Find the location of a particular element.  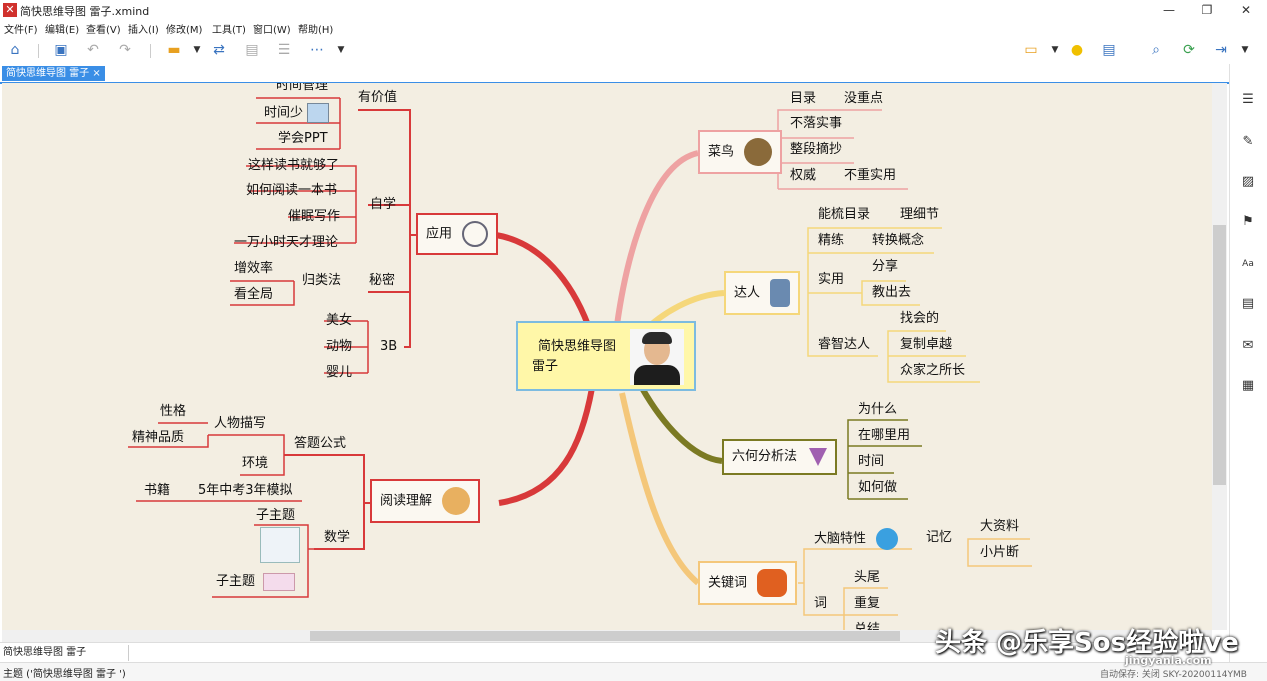

topic-weishenme: 为什么 is located at coordinates (877, 410).